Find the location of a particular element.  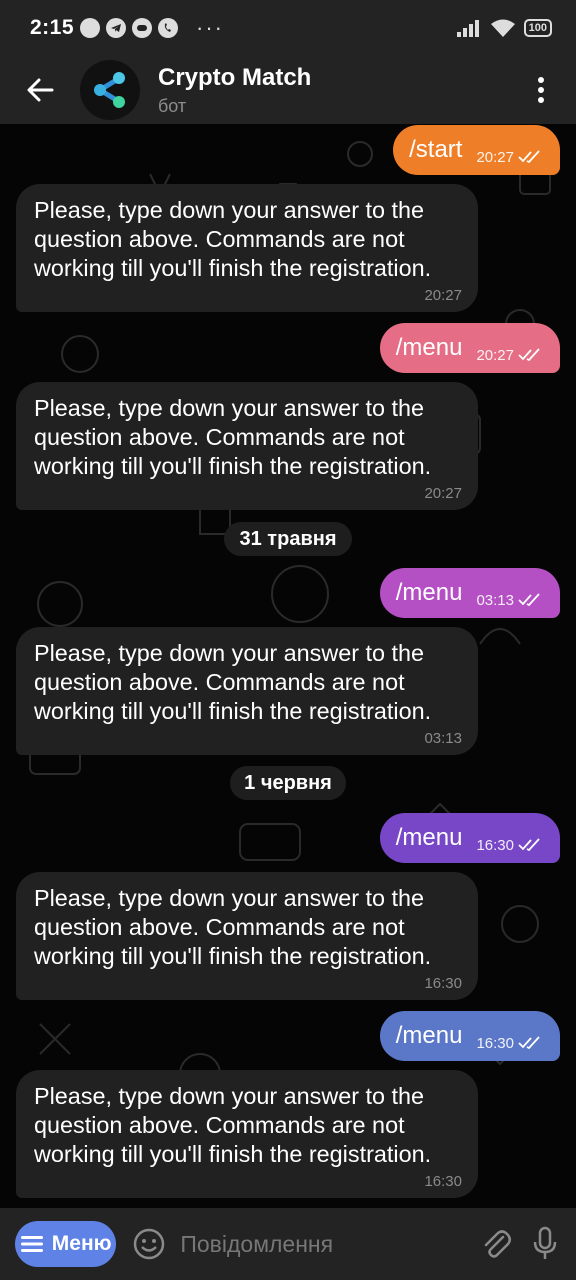

message-meta: 03:13 is located at coordinates (509, 600).